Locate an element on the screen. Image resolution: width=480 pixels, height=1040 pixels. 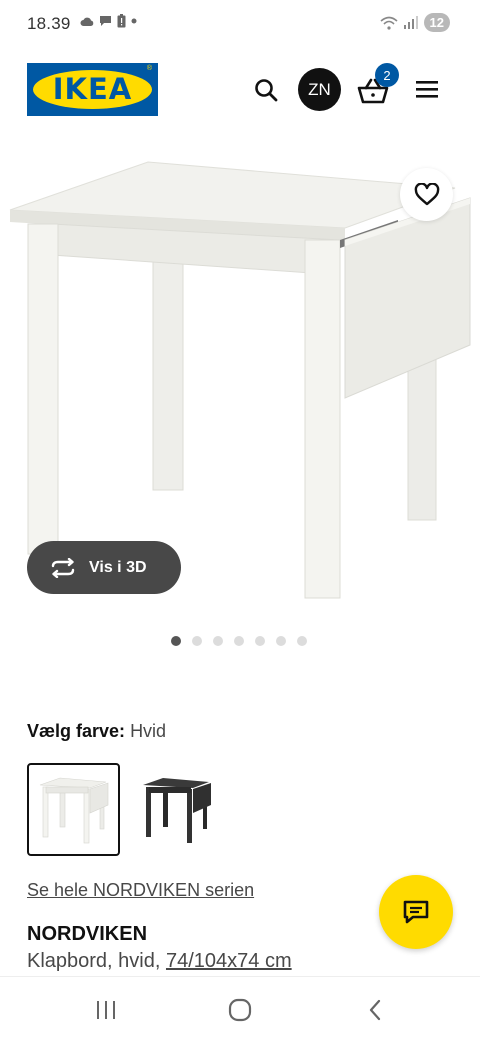
status-right: 12 is located at coordinates (415, 22).